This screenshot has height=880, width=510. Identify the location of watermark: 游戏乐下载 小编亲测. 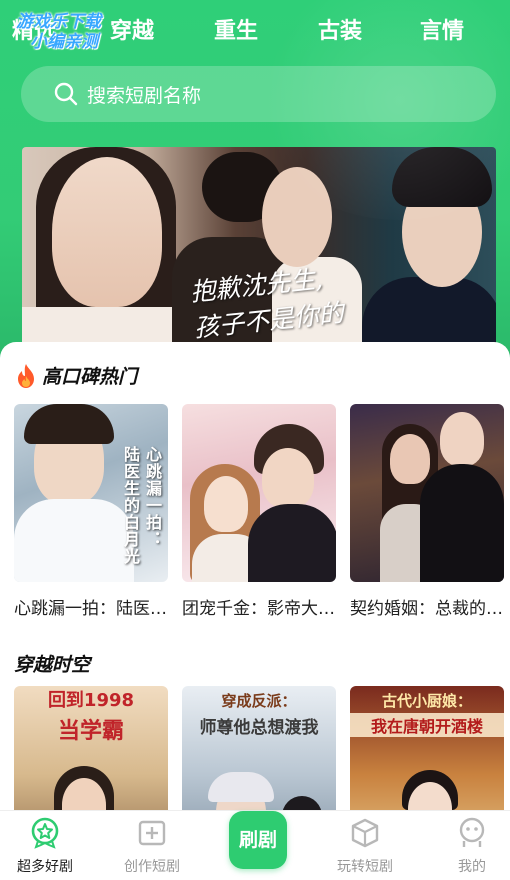
(58, 32).